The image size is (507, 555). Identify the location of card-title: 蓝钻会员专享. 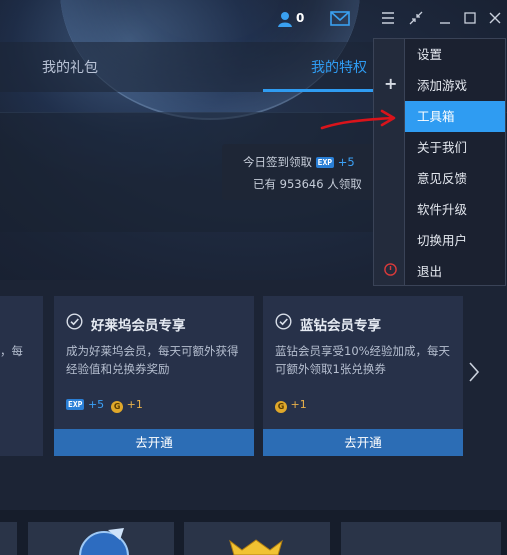
(340, 326).